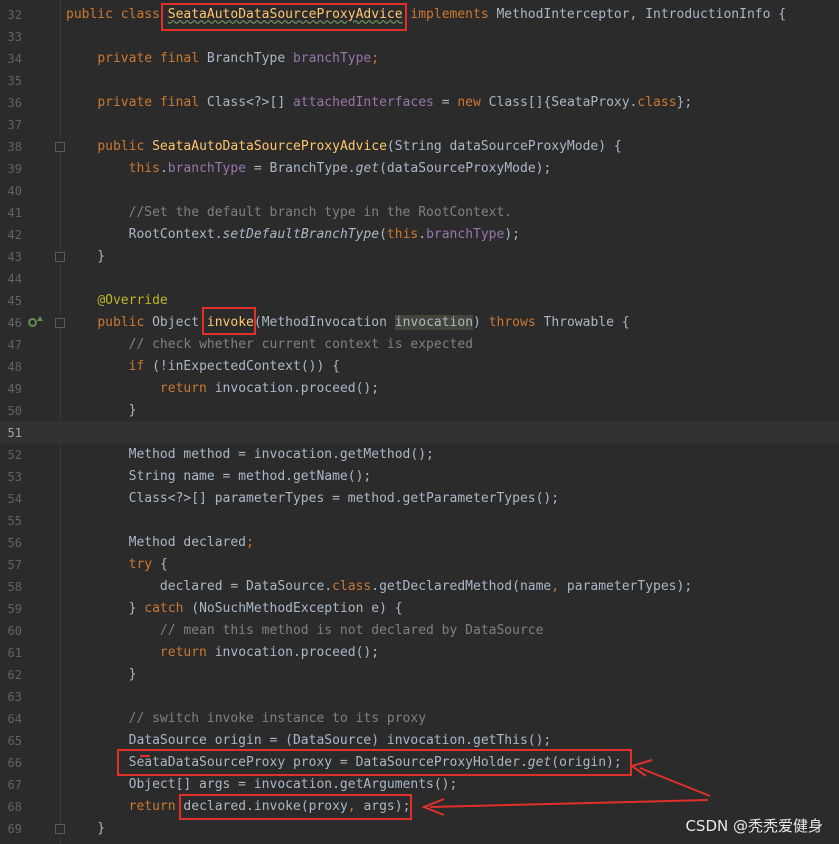  I want to click on arrow-to-declared-line, so click(569, 803).